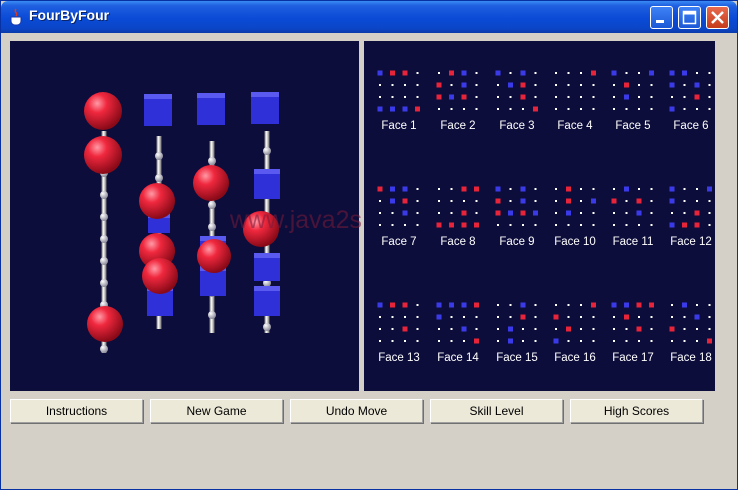 Image resolution: width=738 pixels, height=490 pixels. I want to click on blue-cube-top, so click(267, 255).